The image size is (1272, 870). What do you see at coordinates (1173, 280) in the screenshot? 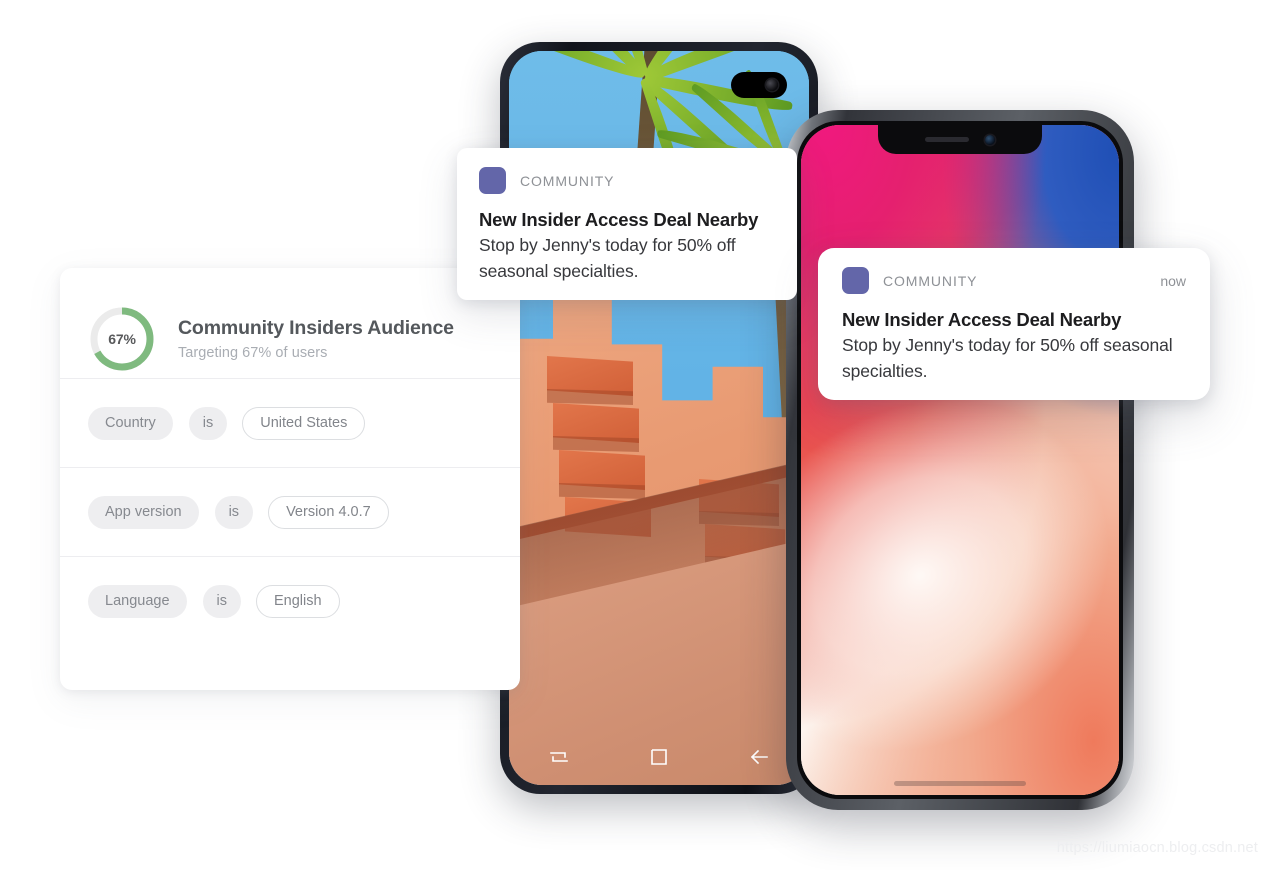
I see `notification-timestamp: now` at bounding box center [1173, 280].